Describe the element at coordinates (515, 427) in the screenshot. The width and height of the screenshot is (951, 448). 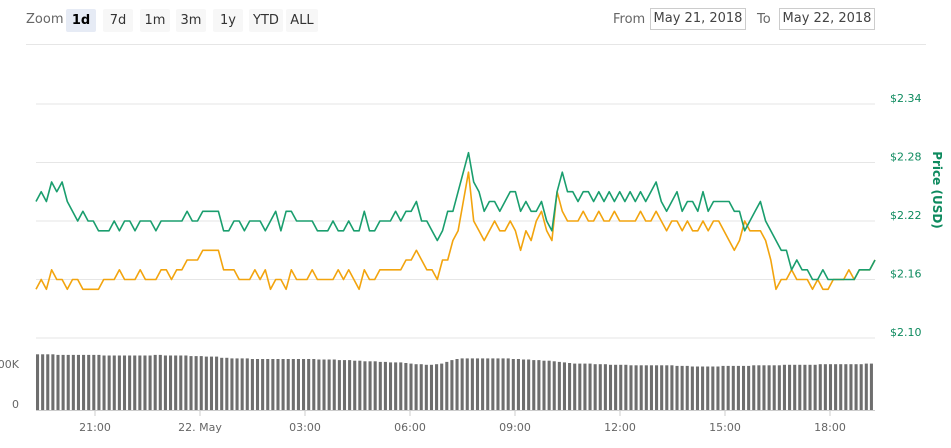
I see `time-tick-label: 09:00` at that location.